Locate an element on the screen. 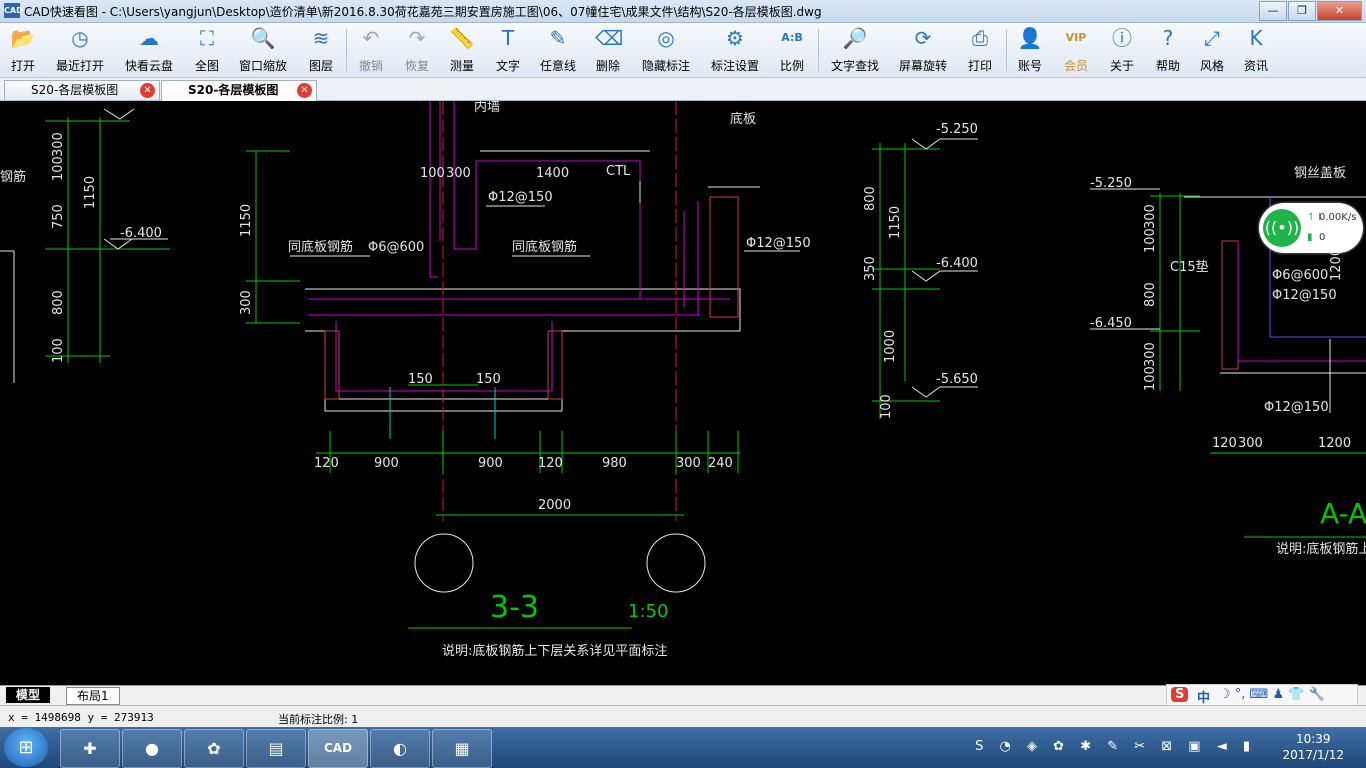 Image resolution: width=1366 pixels, height=768 pixels. dim-mid-800: 800 is located at coordinates (870, 198).